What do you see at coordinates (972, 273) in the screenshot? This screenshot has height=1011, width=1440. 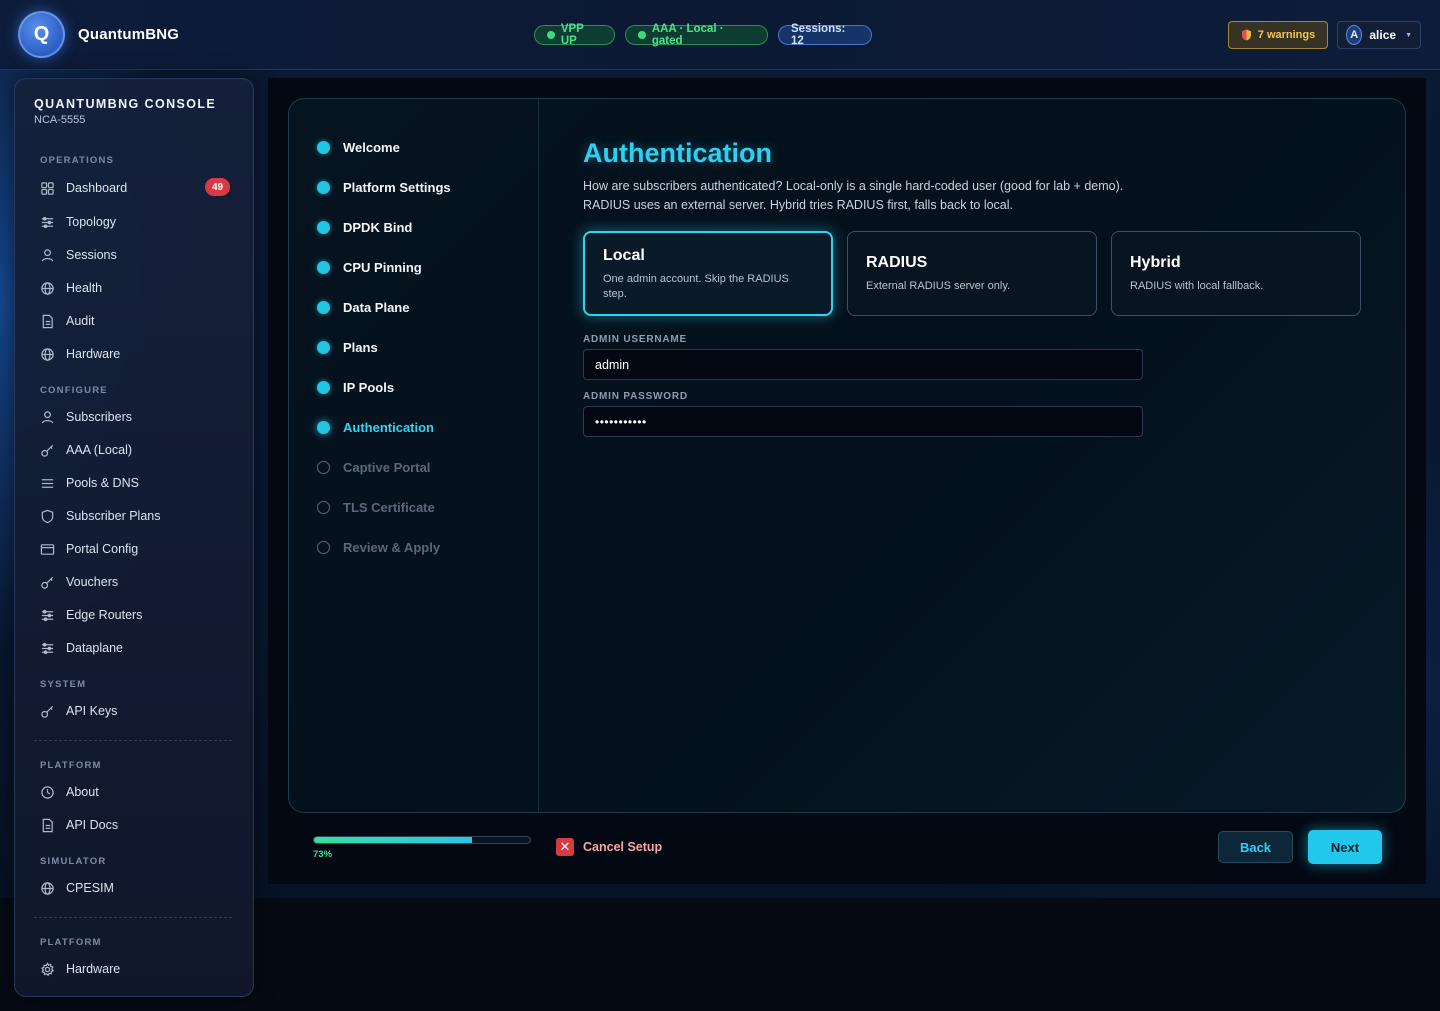 I see `auth-option-radius: RADIUS External RADIUS server only.` at bounding box center [972, 273].